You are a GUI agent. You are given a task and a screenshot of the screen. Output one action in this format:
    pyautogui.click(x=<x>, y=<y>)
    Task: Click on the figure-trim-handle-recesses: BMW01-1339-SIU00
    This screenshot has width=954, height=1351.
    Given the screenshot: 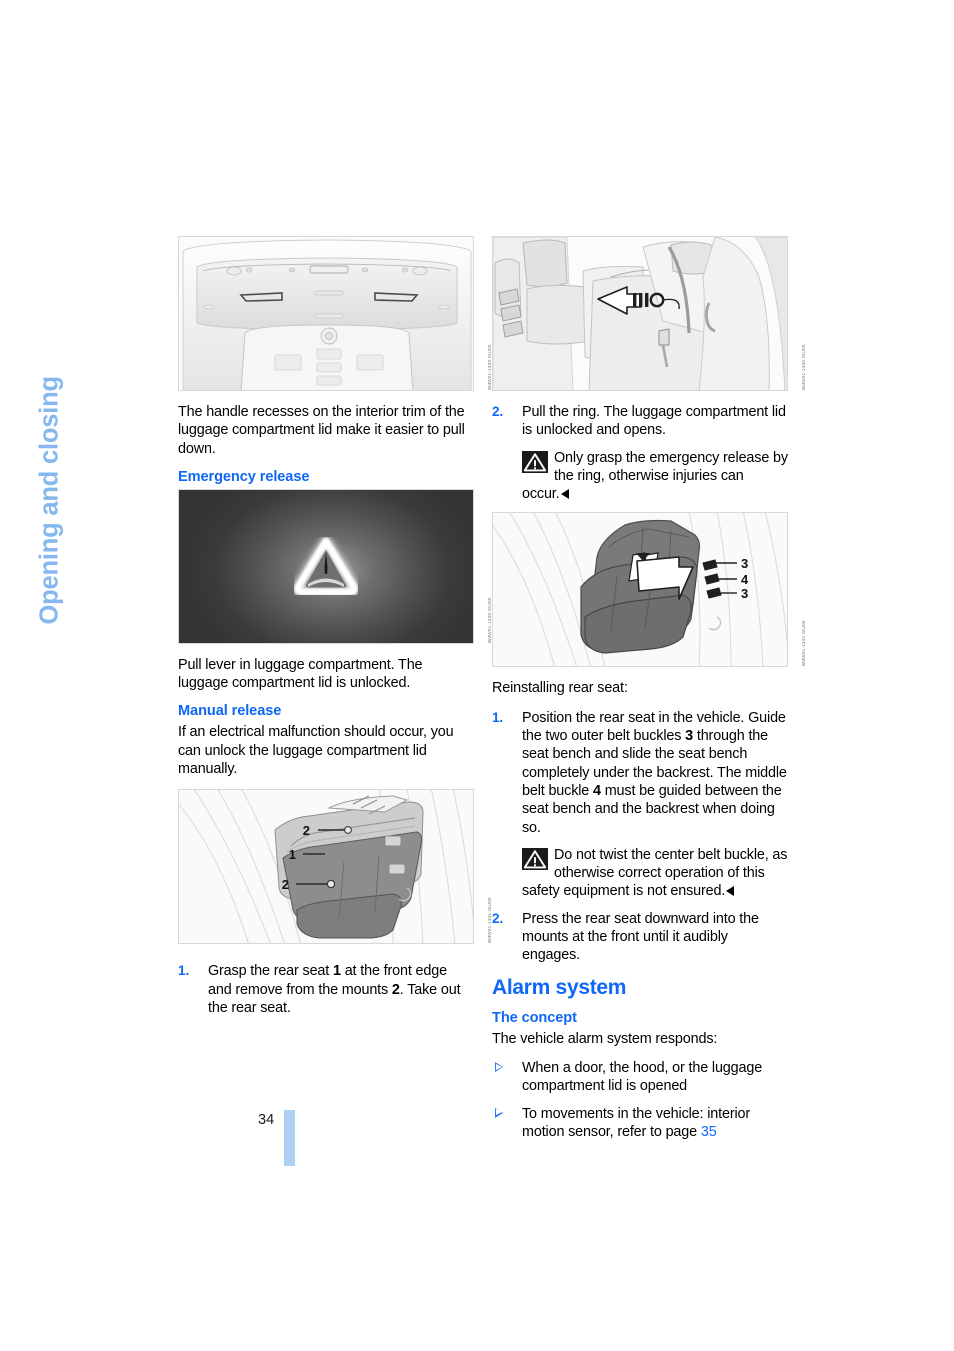 What is the action you would take?
    pyautogui.click(x=335, y=313)
    